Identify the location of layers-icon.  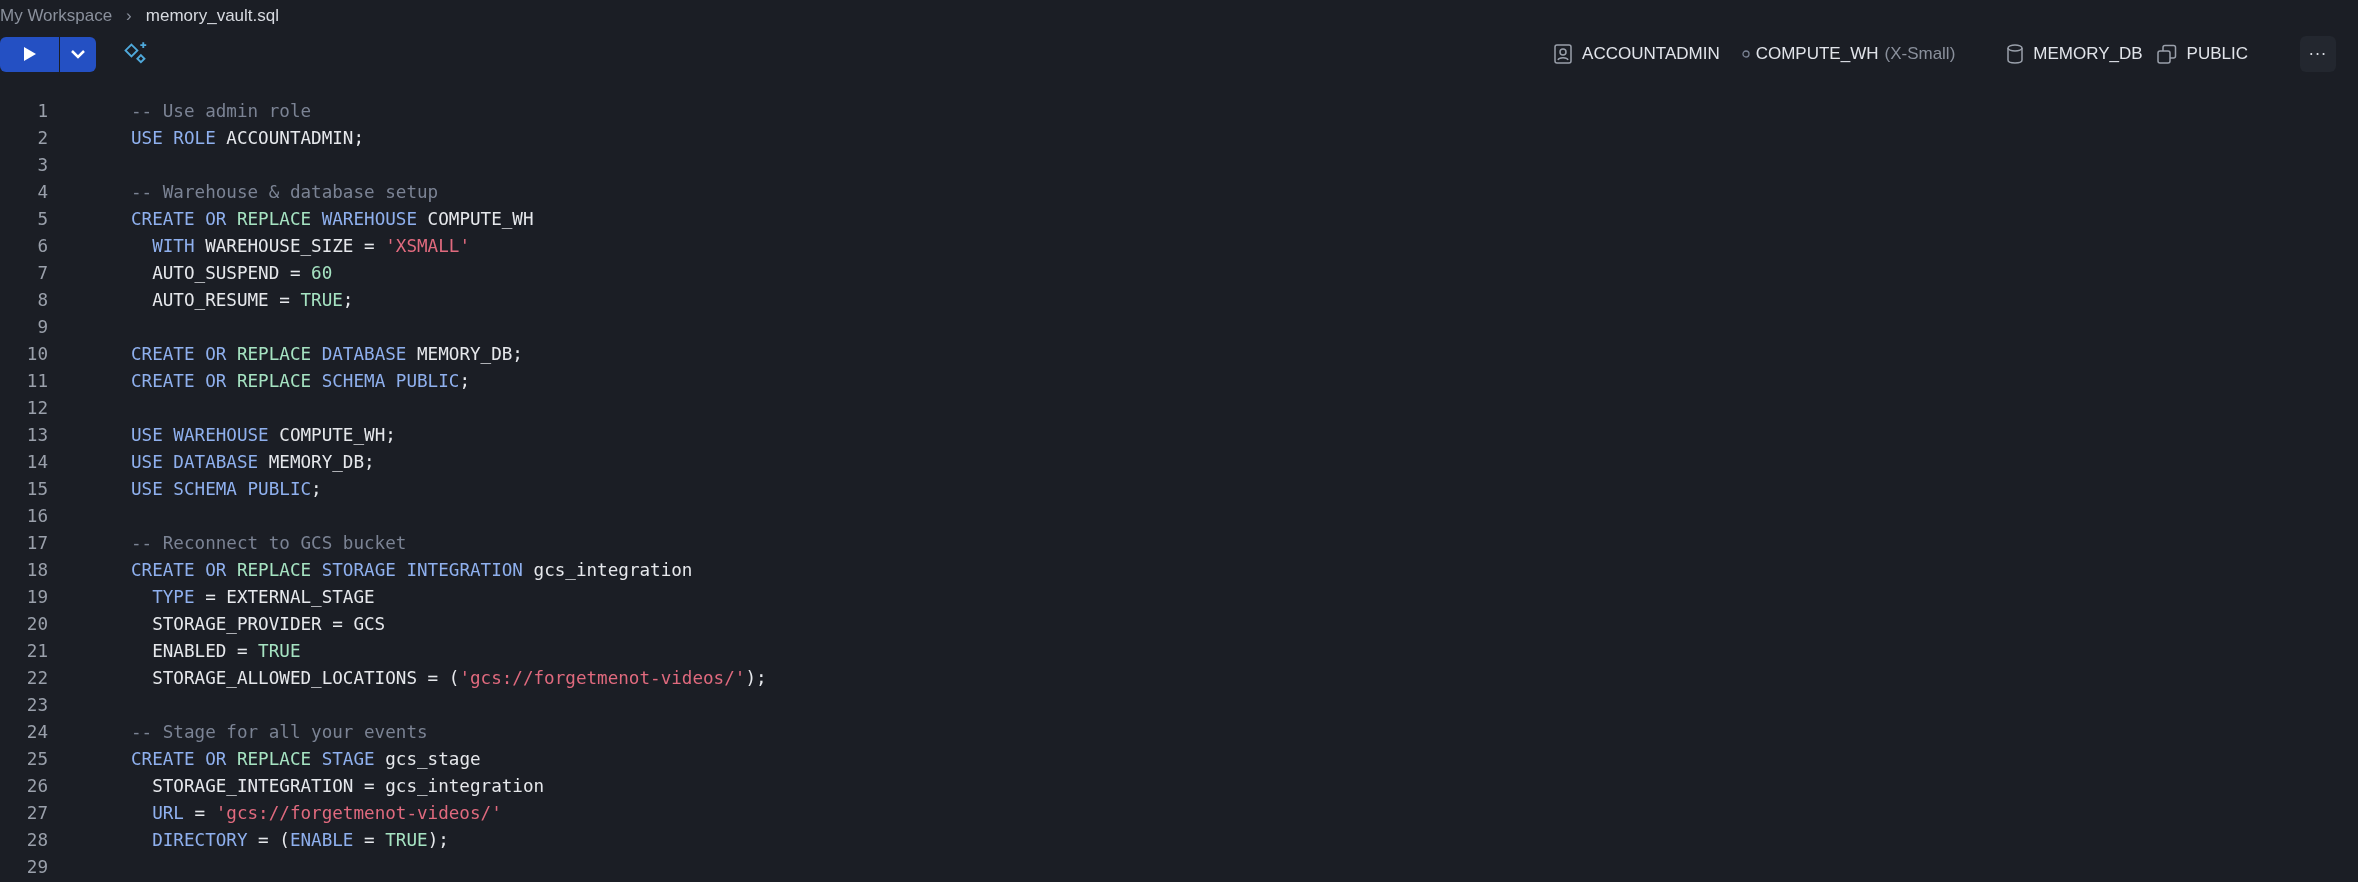
(2166, 54).